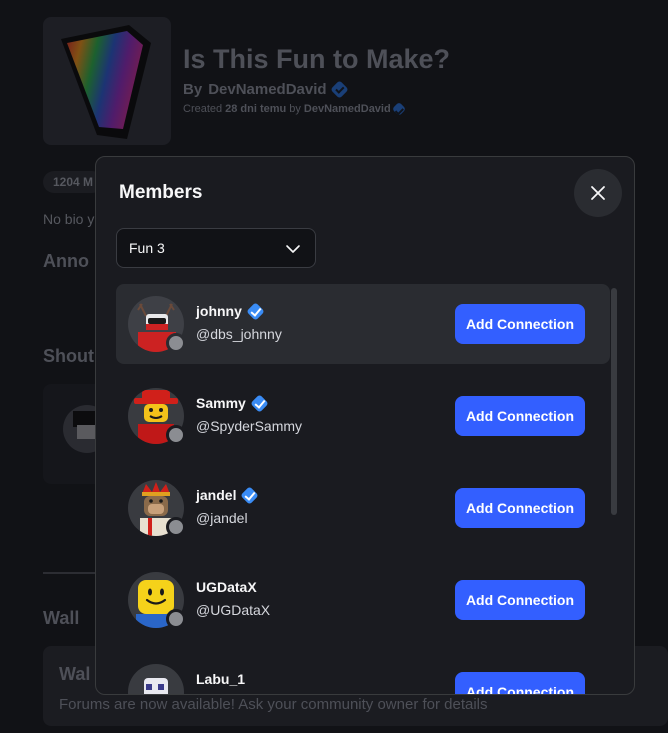 This screenshot has width=668, height=733. I want to click on group-created-line: Created 28 dni temu by DevNamedDavid, so click(294, 109).